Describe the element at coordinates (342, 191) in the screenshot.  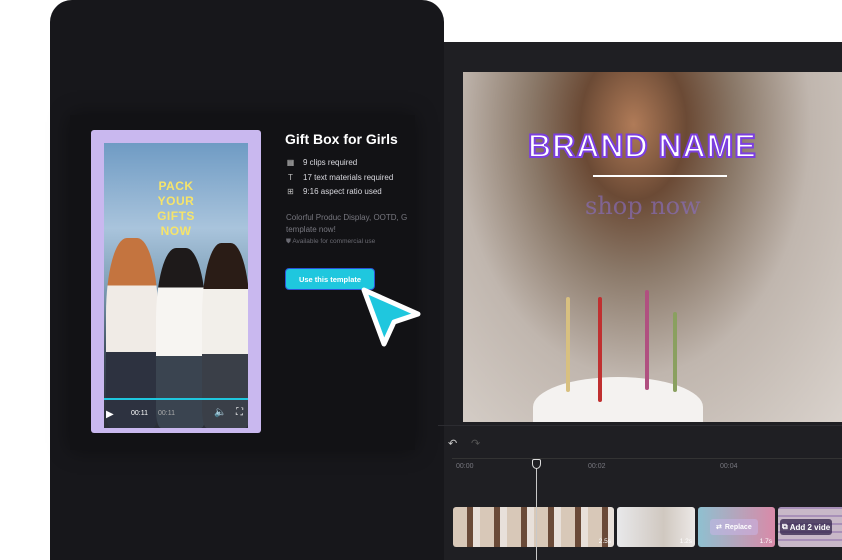
I see `requirement-label: 9:16 aspect ratio used` at that location.